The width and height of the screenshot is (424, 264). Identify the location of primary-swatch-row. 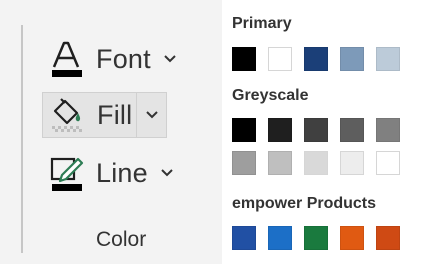
(322, 59).